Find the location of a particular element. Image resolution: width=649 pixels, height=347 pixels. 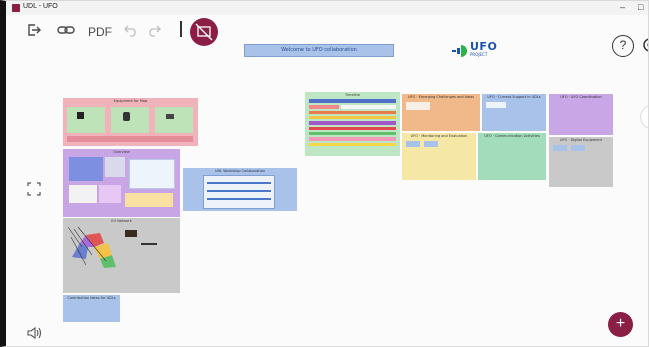

frame-eu-network: EU Network is located at coordinates (121, 255).